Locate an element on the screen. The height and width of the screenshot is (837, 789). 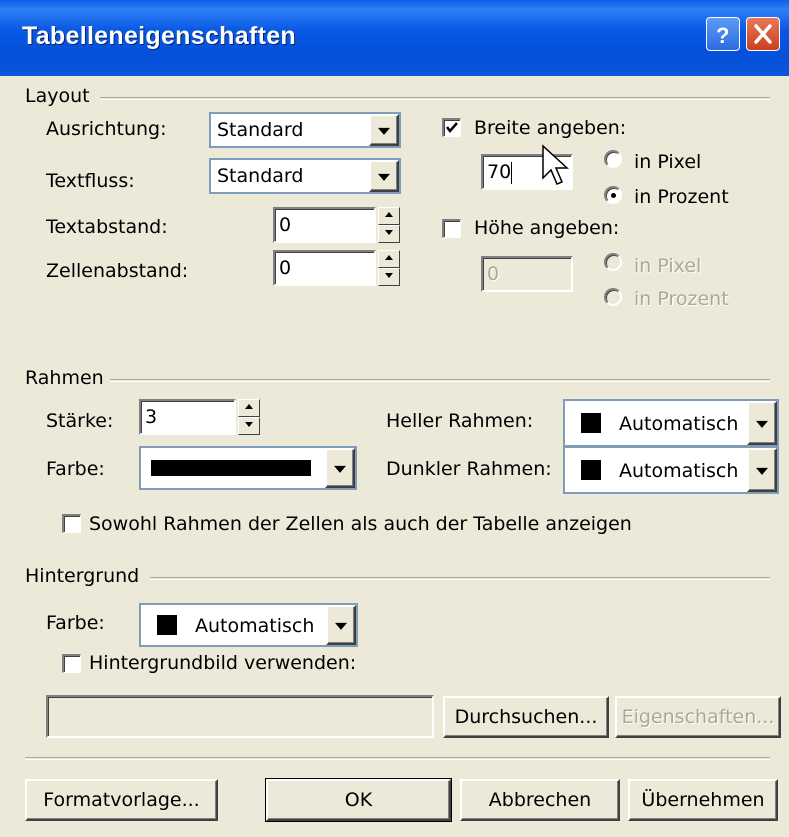
staerke-value: 3 is located at coordinates (151, 417).